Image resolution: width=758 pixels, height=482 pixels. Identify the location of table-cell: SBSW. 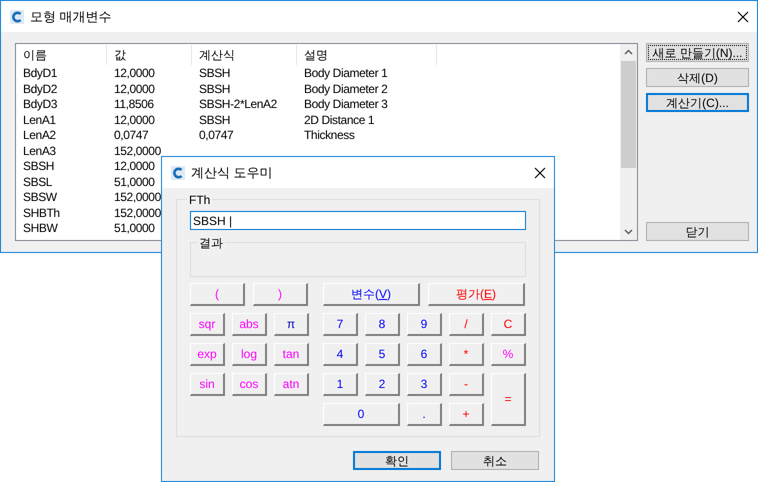
(40, 198).